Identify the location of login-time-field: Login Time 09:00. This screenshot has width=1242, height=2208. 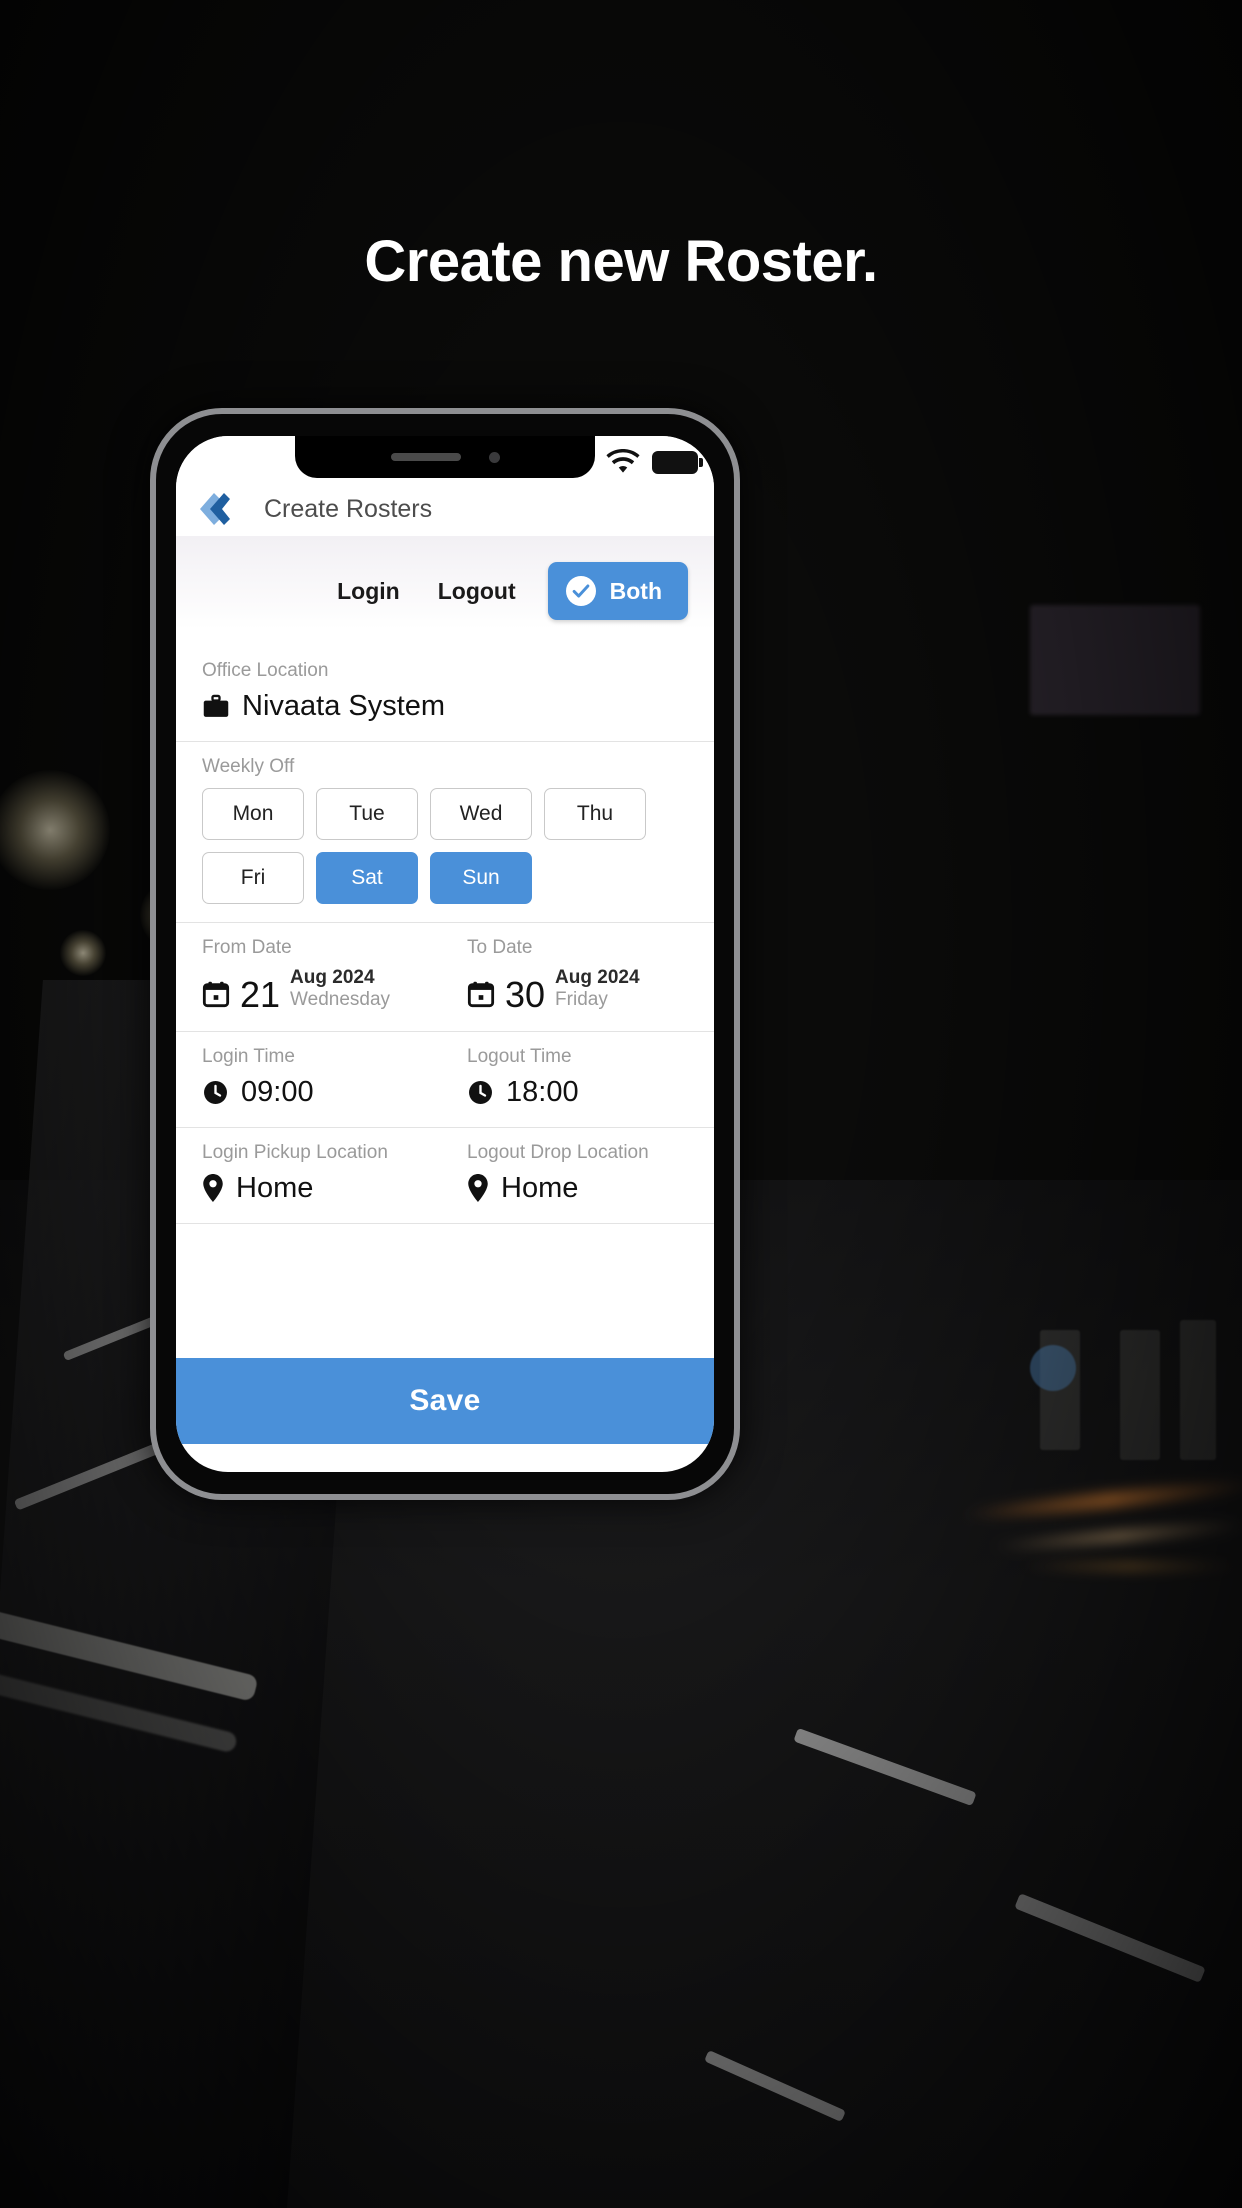
(312, 1079).